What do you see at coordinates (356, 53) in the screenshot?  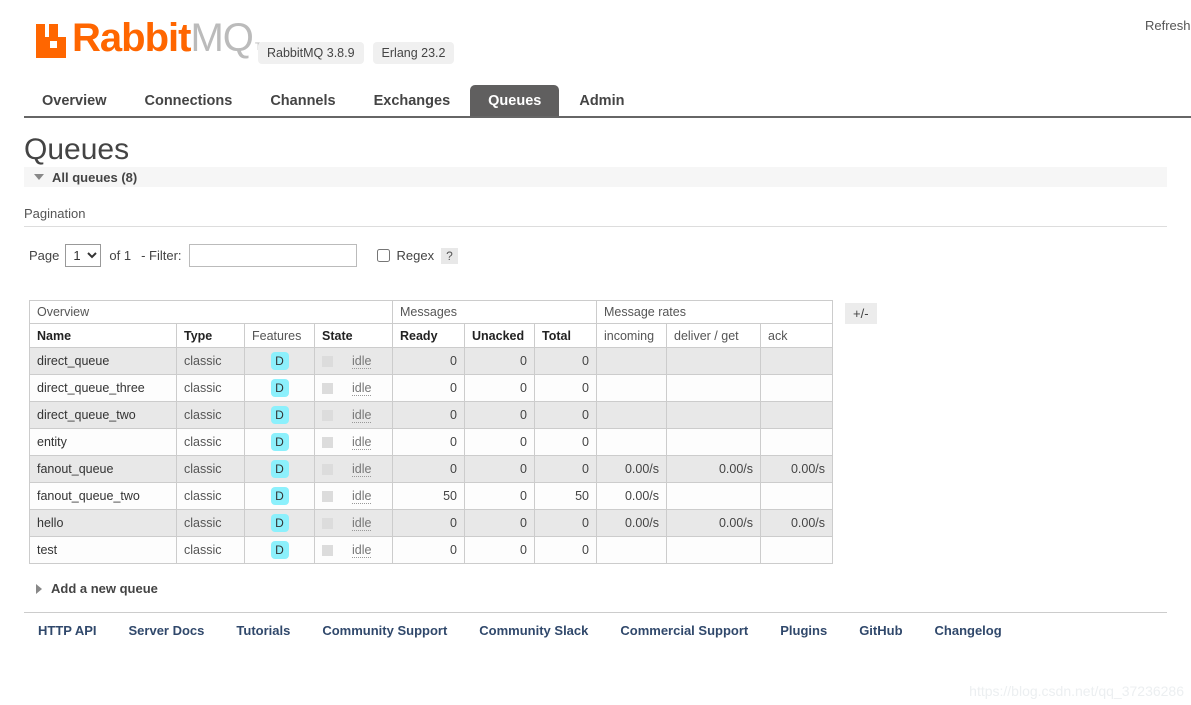 I see `version-badges: RabbitMQ 3.8.9 Erlang 23.2` at bounding box center [356, 53].